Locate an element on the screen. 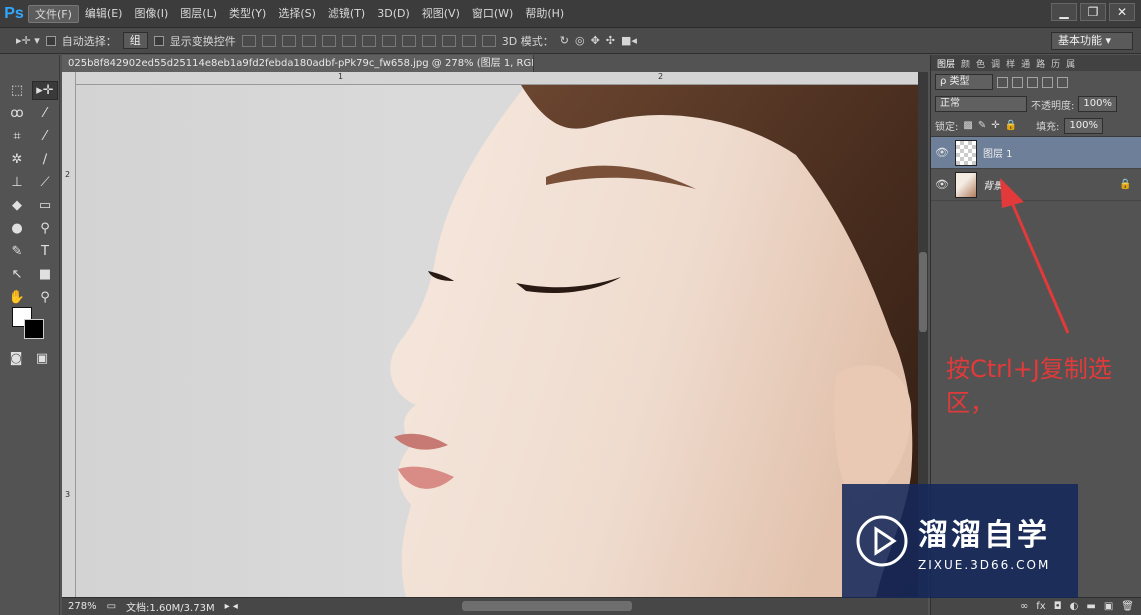 Image resolution: width=1141 pixels, height=615 pixels. filter-adjust-icon is located at coordinates (1017, 82).